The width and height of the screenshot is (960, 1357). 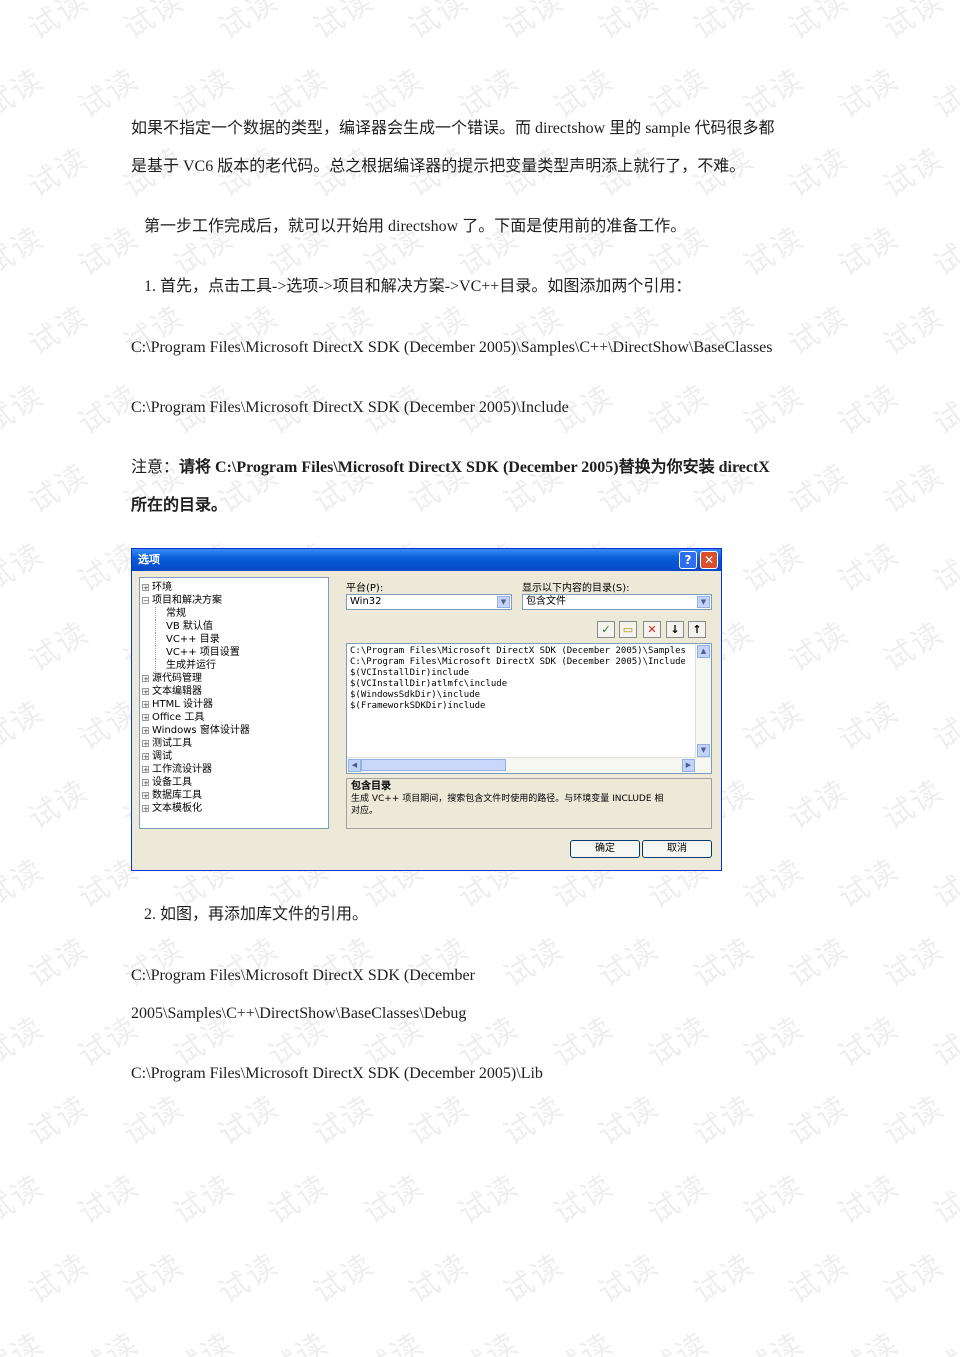 What do you see at coordinates (172, 782) in the screenshot?
I see `tree-item-label: 设备工具` at bounding box center [172, 782].